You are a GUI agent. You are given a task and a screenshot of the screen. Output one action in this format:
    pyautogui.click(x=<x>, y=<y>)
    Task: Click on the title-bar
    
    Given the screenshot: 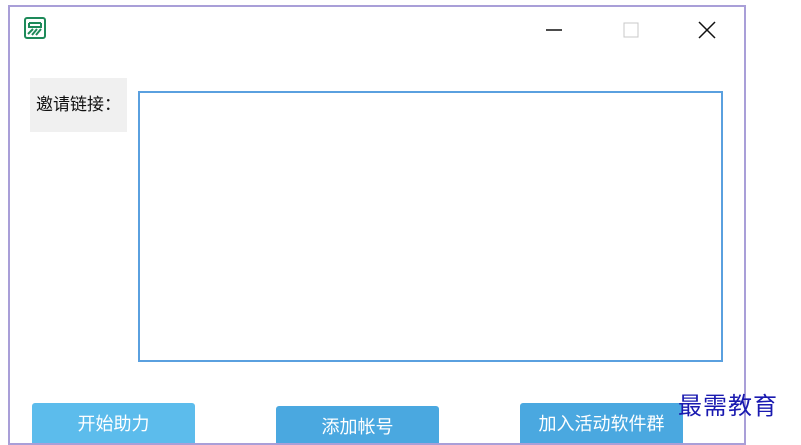 What is the action you would take?
    pyautogui.click(x=377, y=29)
    